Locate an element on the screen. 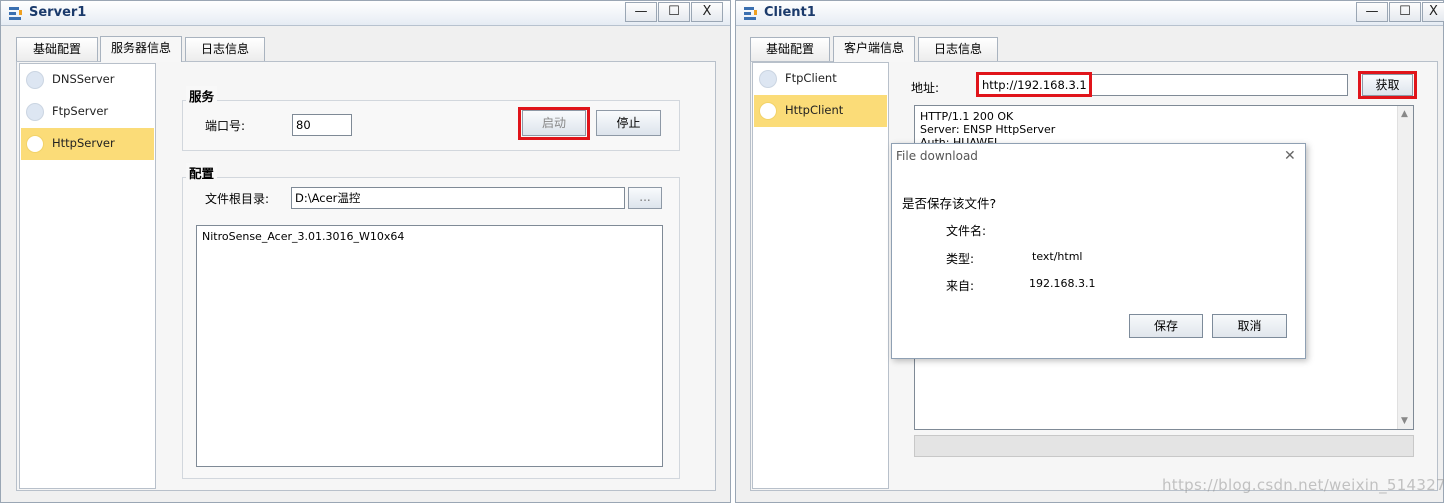 The width and height of the screenshot is (1444, 503). service-group-title: 服务 is located at coordinates (202, 95).